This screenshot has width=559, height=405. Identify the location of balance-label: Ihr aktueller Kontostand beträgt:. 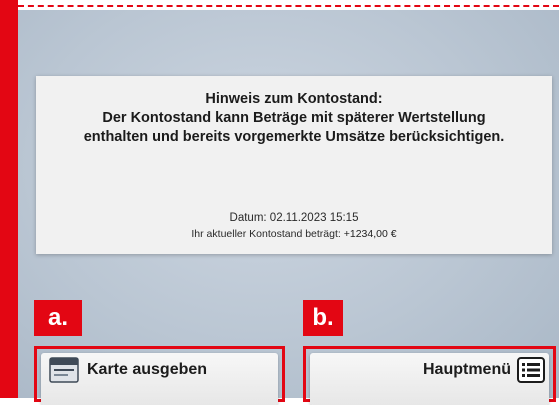
(266, 234).